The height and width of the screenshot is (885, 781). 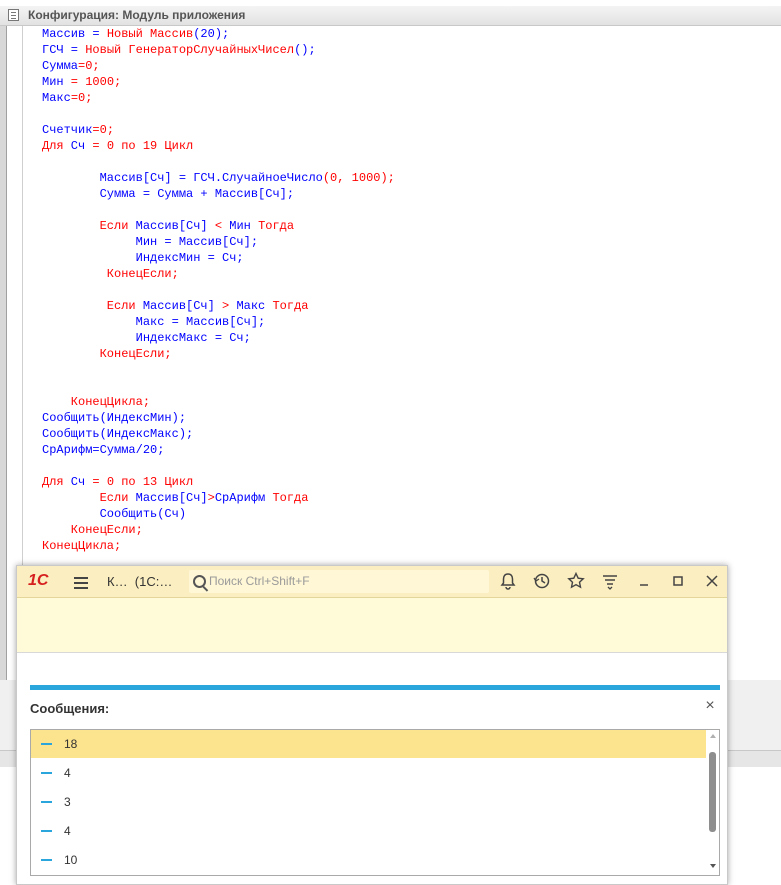 I want to click on code-line: Для Сч = 0 по 19 Цикл, so click(x=218, y=146).